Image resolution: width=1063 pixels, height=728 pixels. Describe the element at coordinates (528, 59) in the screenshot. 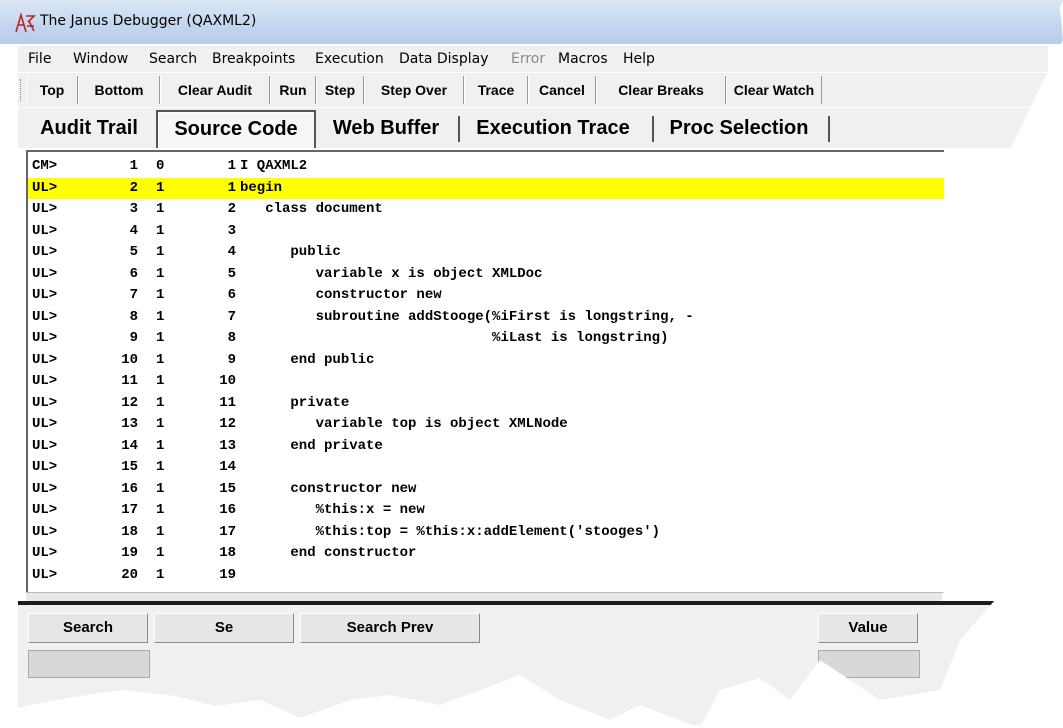

I see `menu-error: Error` at that location.